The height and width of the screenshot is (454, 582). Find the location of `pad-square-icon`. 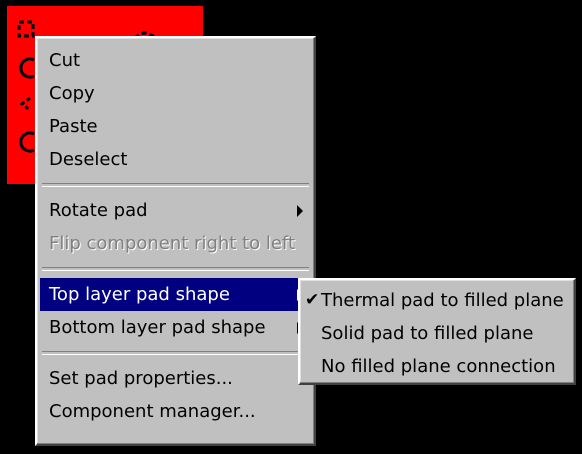

pad-square-icon is located at coordinates (26, 29).